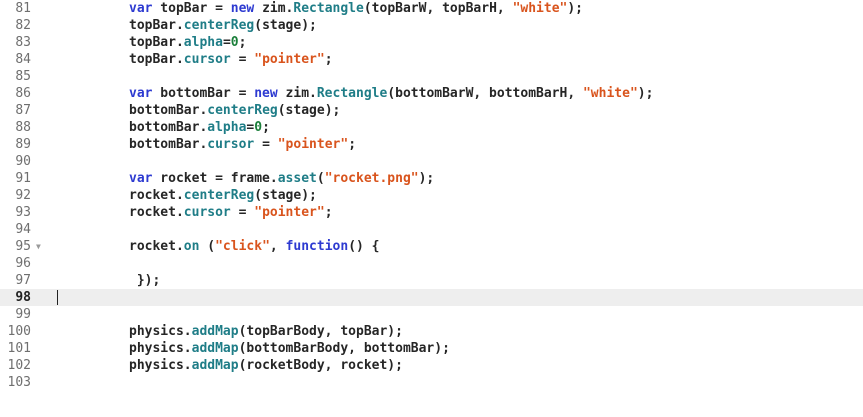 The width and height of the screenshot is (863, 417). I want to click on code-token: centerReg, so click(219, 25).